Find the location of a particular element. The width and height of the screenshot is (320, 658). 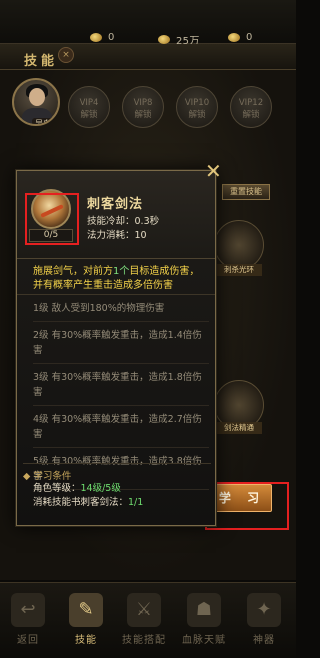

description-line-2: 并有概率产生重击造成多倍伤害 is located at coordinates (103, 285).